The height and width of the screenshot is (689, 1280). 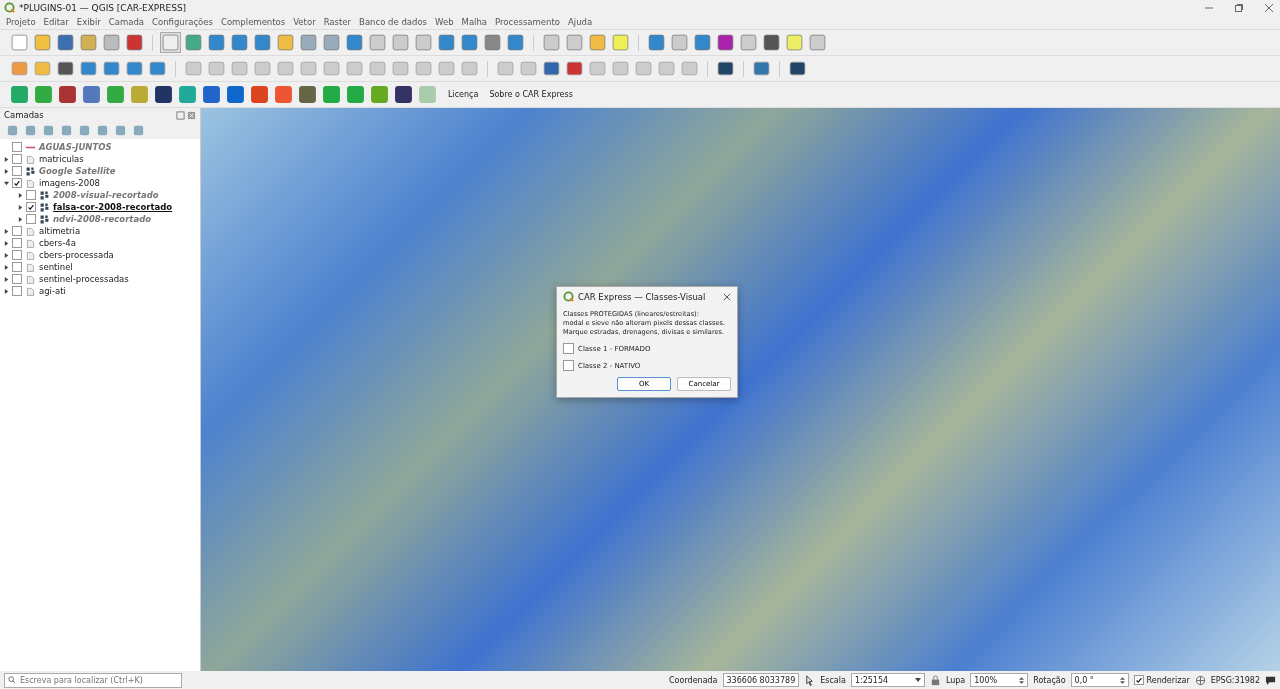 What do you see at coordinates (88, 22) in the screenshot?
I see `menu-item: Exibir` at bounding box center [88, 22].